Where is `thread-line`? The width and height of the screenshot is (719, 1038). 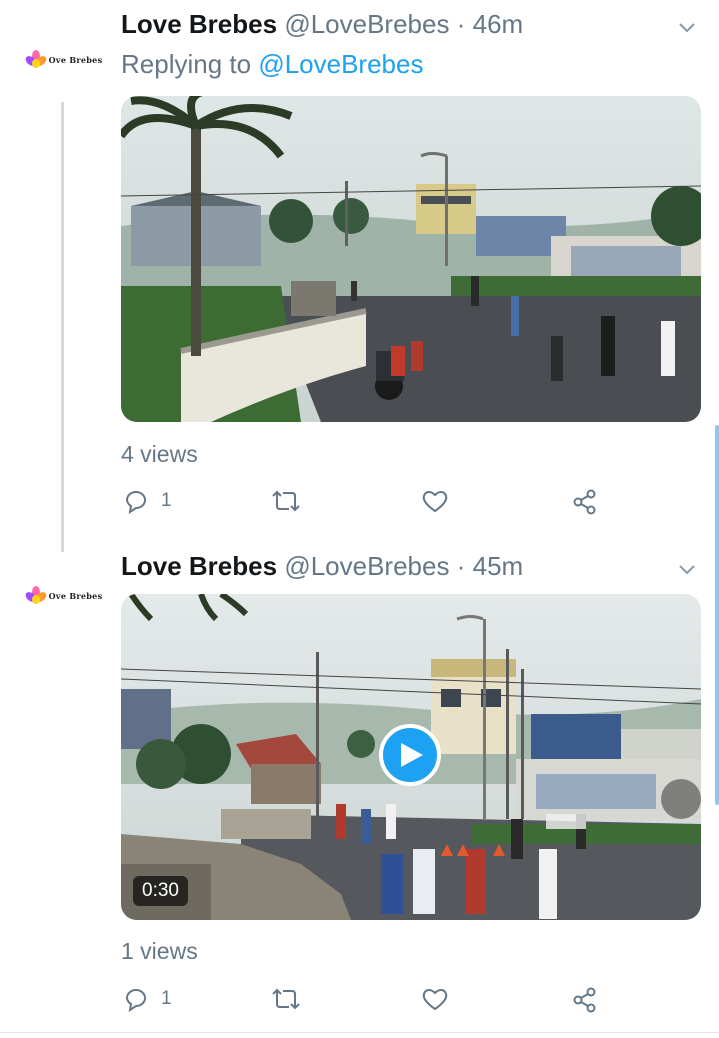 thread-line is located at coordinates (62, 327).